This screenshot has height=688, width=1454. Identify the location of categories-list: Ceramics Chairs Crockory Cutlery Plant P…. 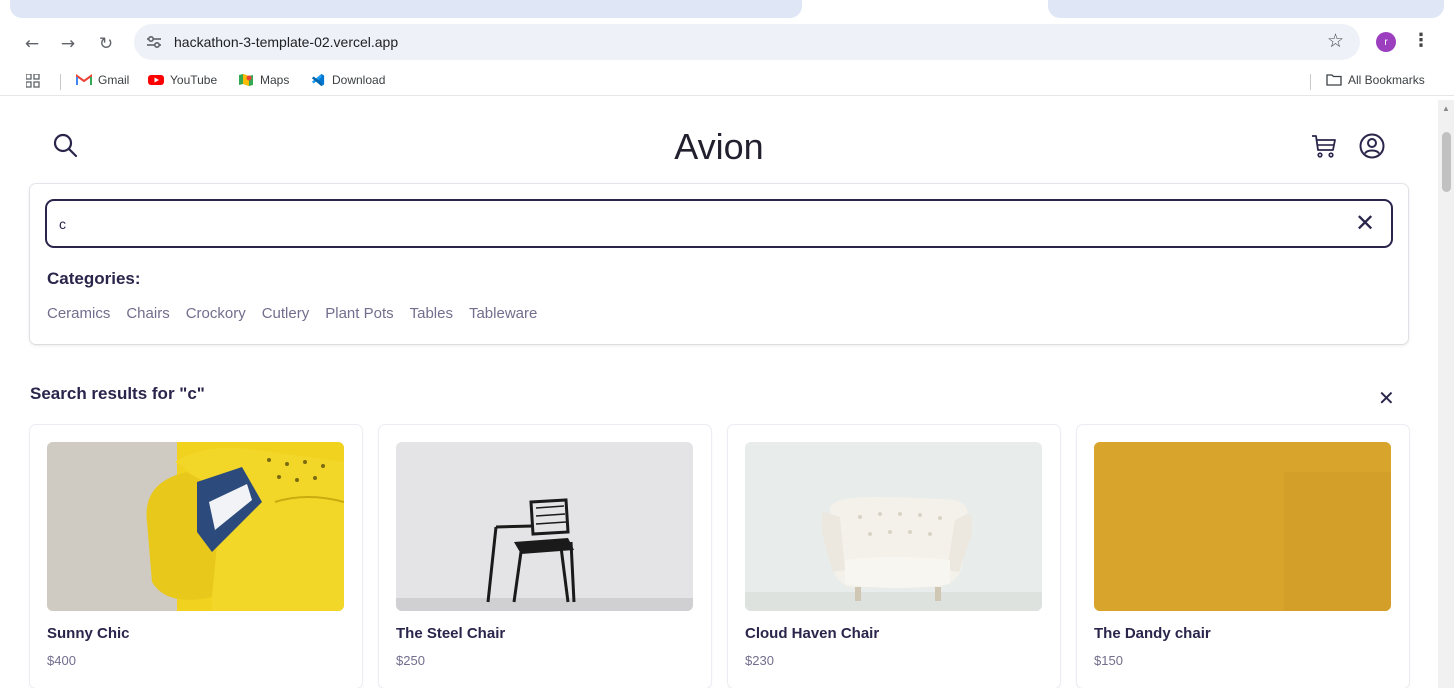
(300, 313).